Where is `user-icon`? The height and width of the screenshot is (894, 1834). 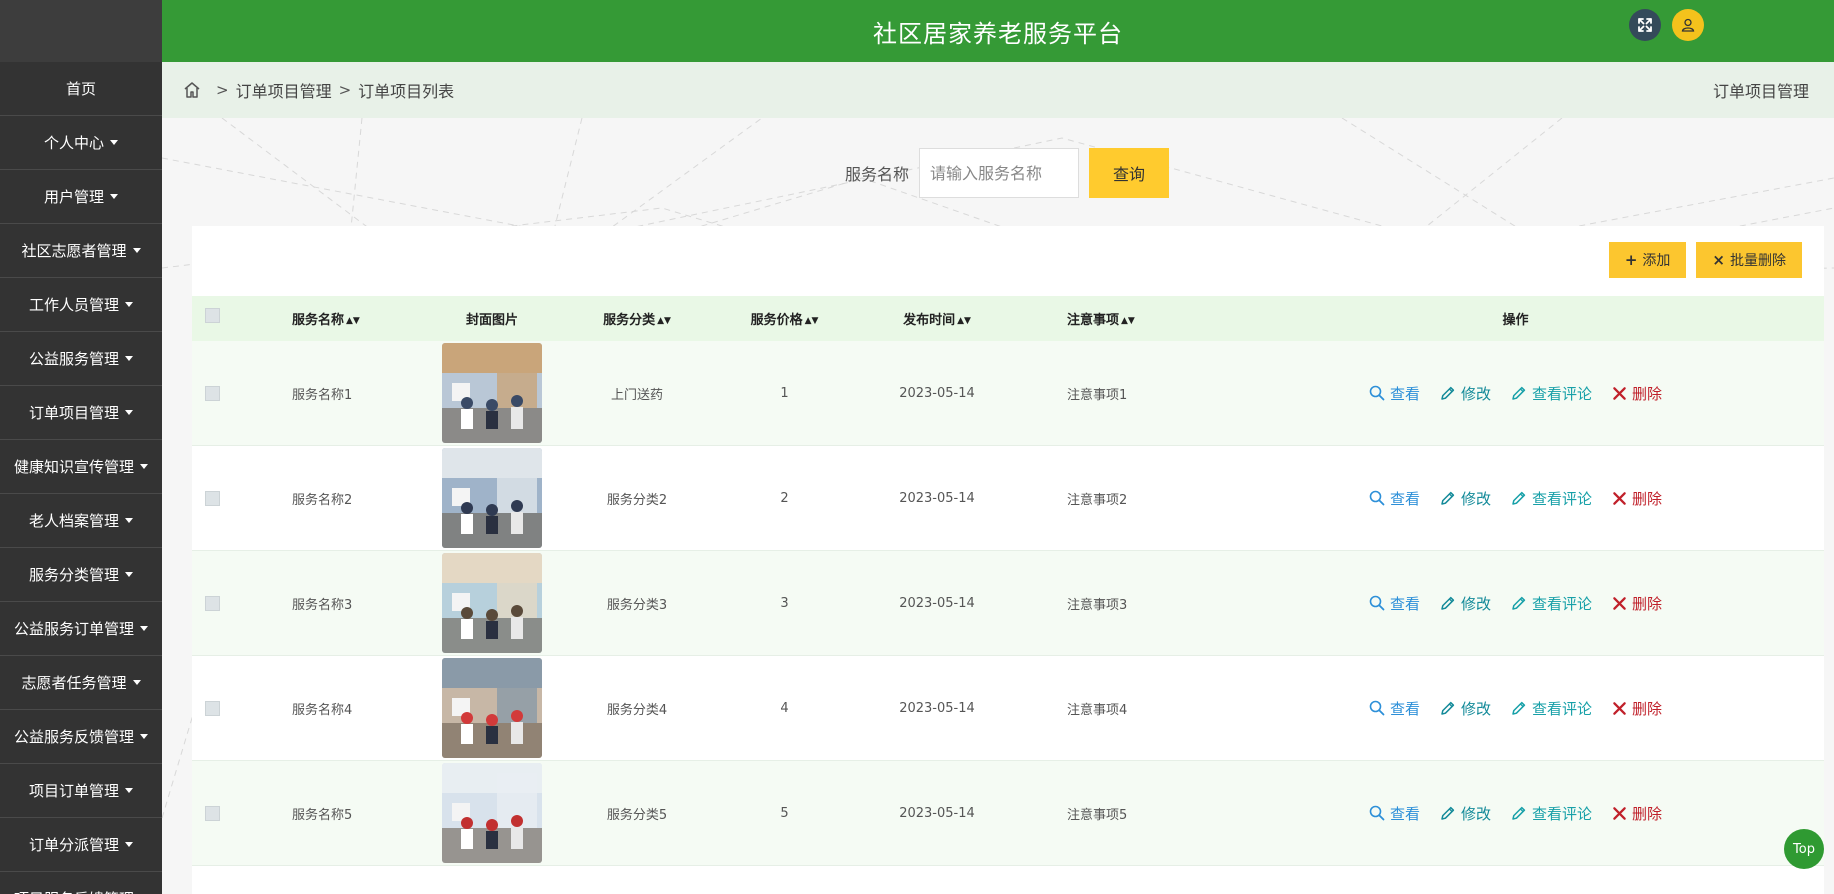 user-icon is located at coordinates (1688, 25).